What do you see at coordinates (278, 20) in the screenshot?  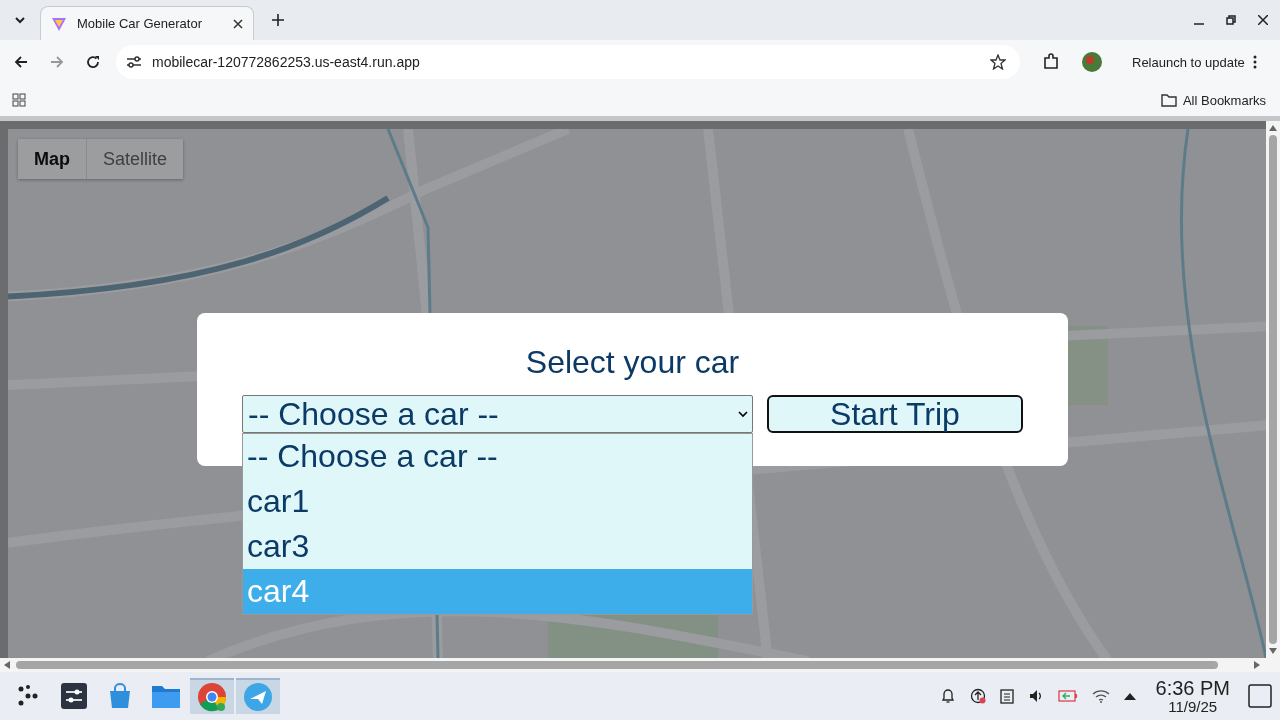 I see `new-tab-icon` at bounding box center [278, 20].